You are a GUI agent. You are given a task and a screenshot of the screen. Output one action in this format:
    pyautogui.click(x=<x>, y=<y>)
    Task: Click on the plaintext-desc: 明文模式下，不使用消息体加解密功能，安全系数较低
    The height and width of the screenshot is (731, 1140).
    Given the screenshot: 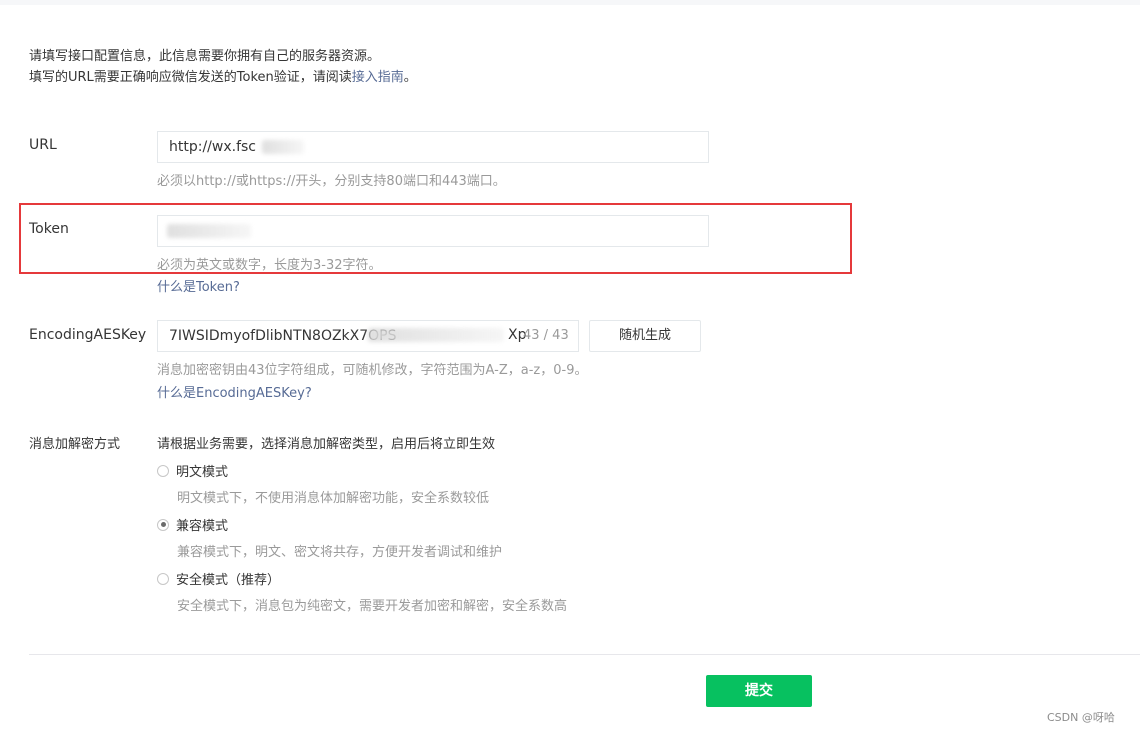 What is the action you would take?
    pyautogui.click(x=333, y=498)
    